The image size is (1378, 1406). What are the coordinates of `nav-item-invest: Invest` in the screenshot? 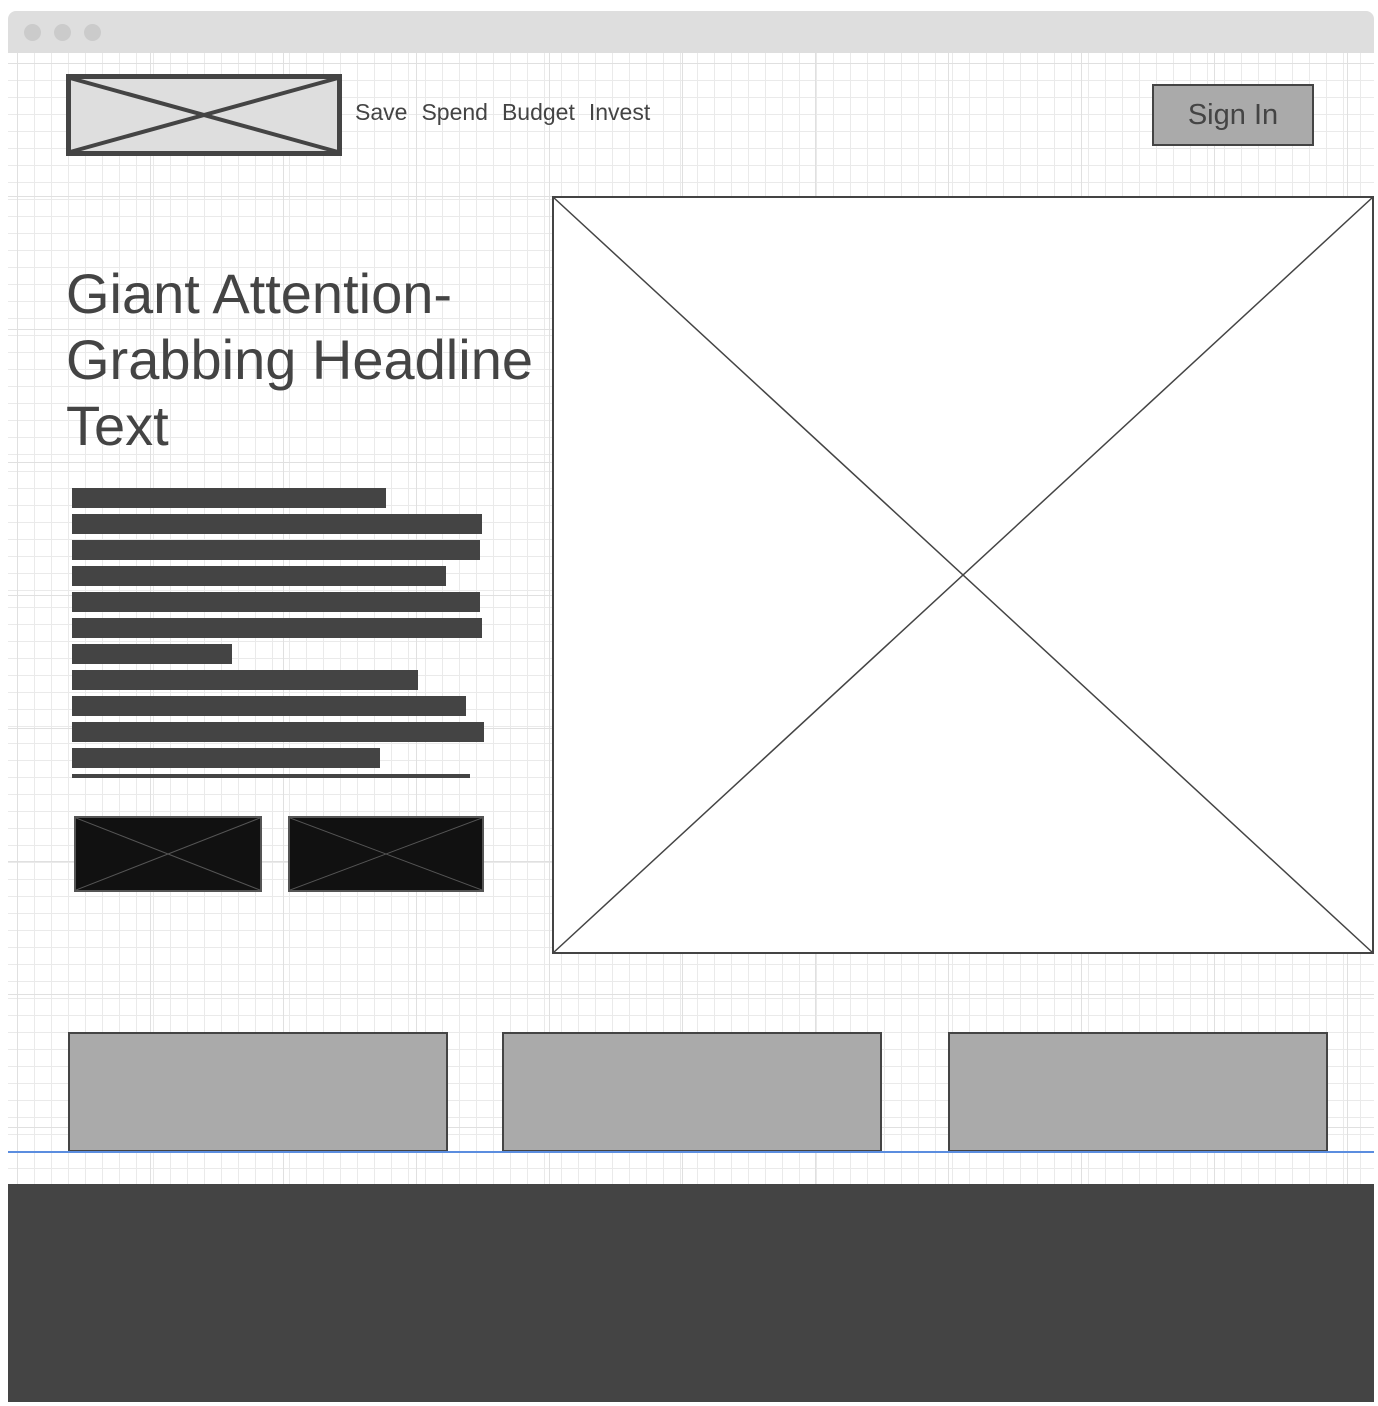 It's located at (619, 112).